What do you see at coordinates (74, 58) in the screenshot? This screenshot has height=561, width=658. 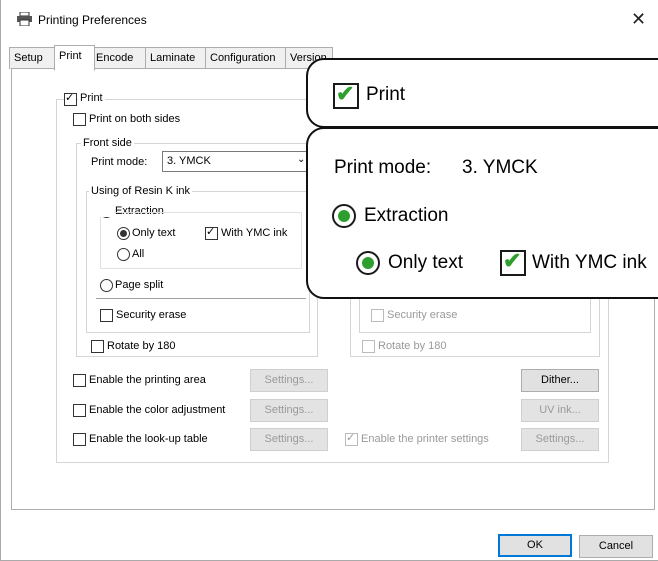 I see `tab-print: Print` at bounding box center [74, 58].